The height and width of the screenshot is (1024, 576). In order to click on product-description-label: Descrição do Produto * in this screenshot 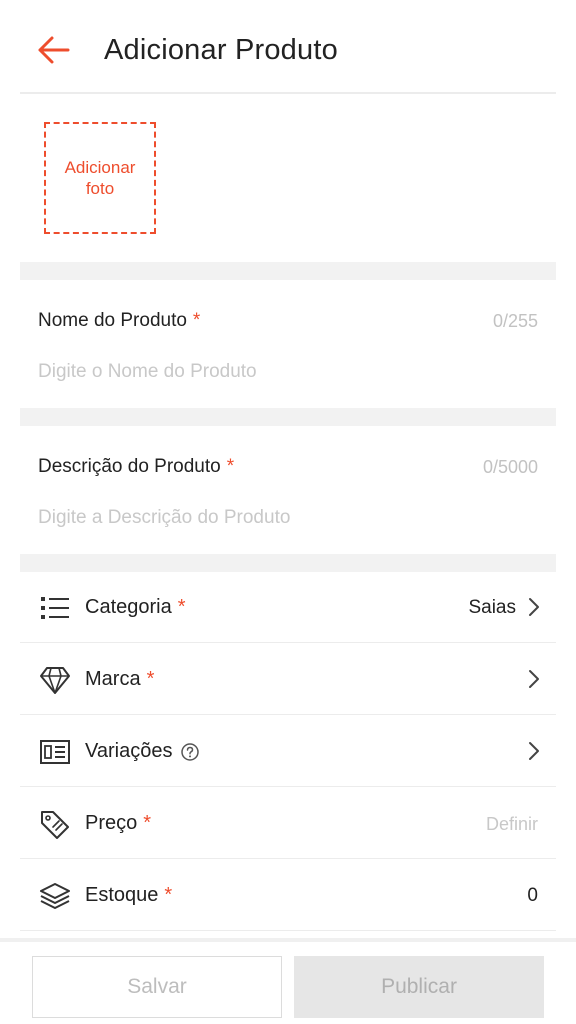, I will do `click(136, 466)`.